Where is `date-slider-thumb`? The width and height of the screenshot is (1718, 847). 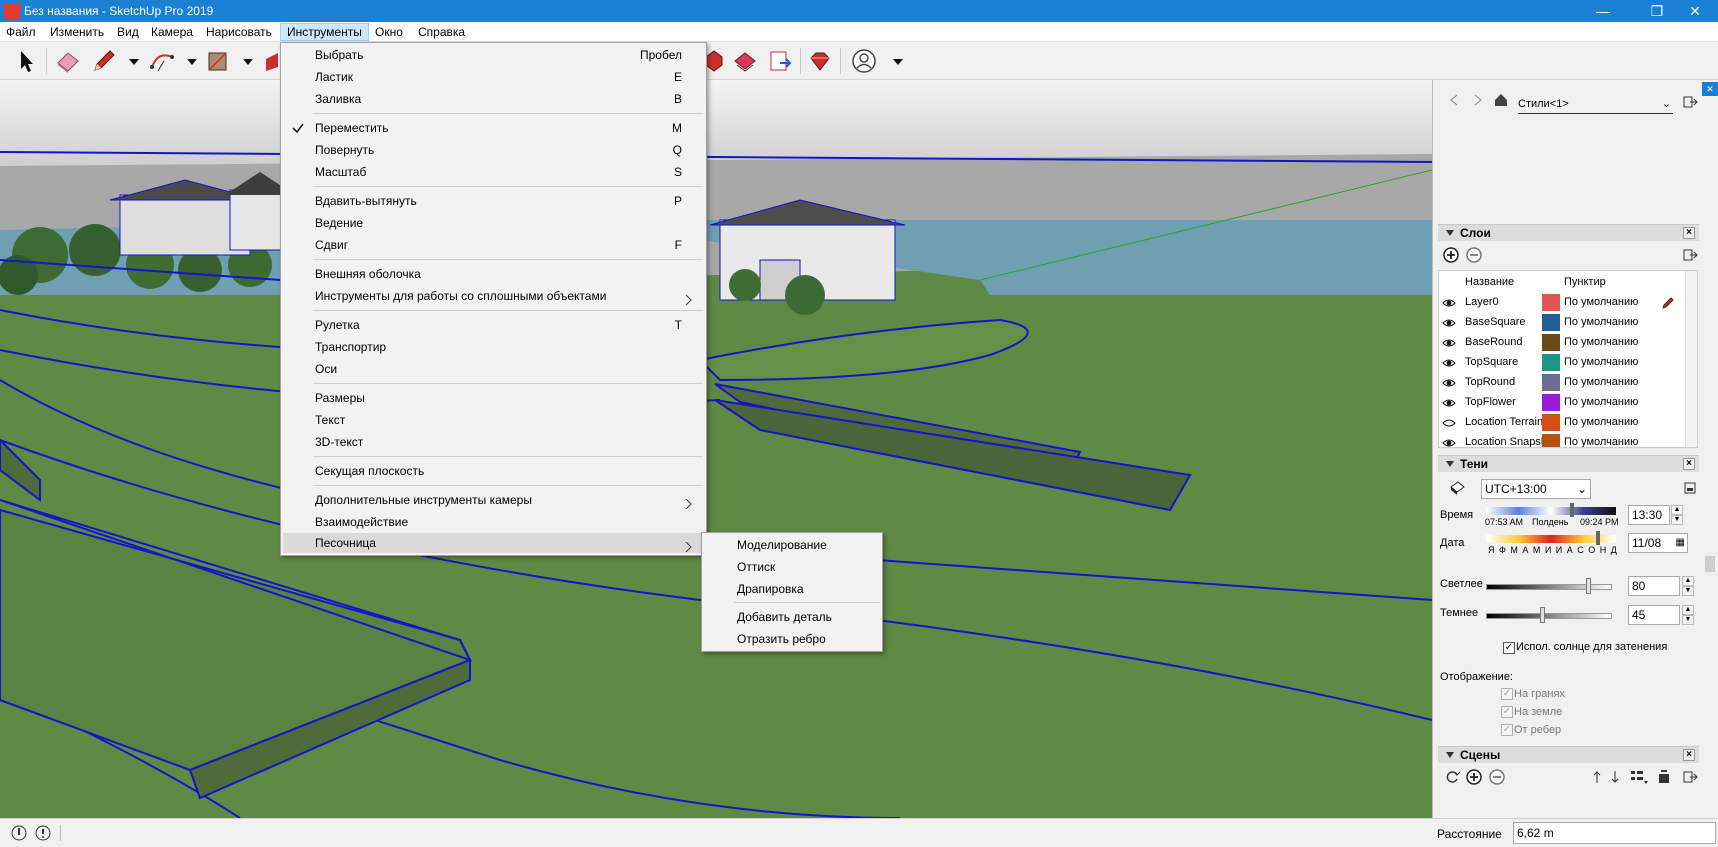 date-slider-thumb is located at coordinates (1598, 538).